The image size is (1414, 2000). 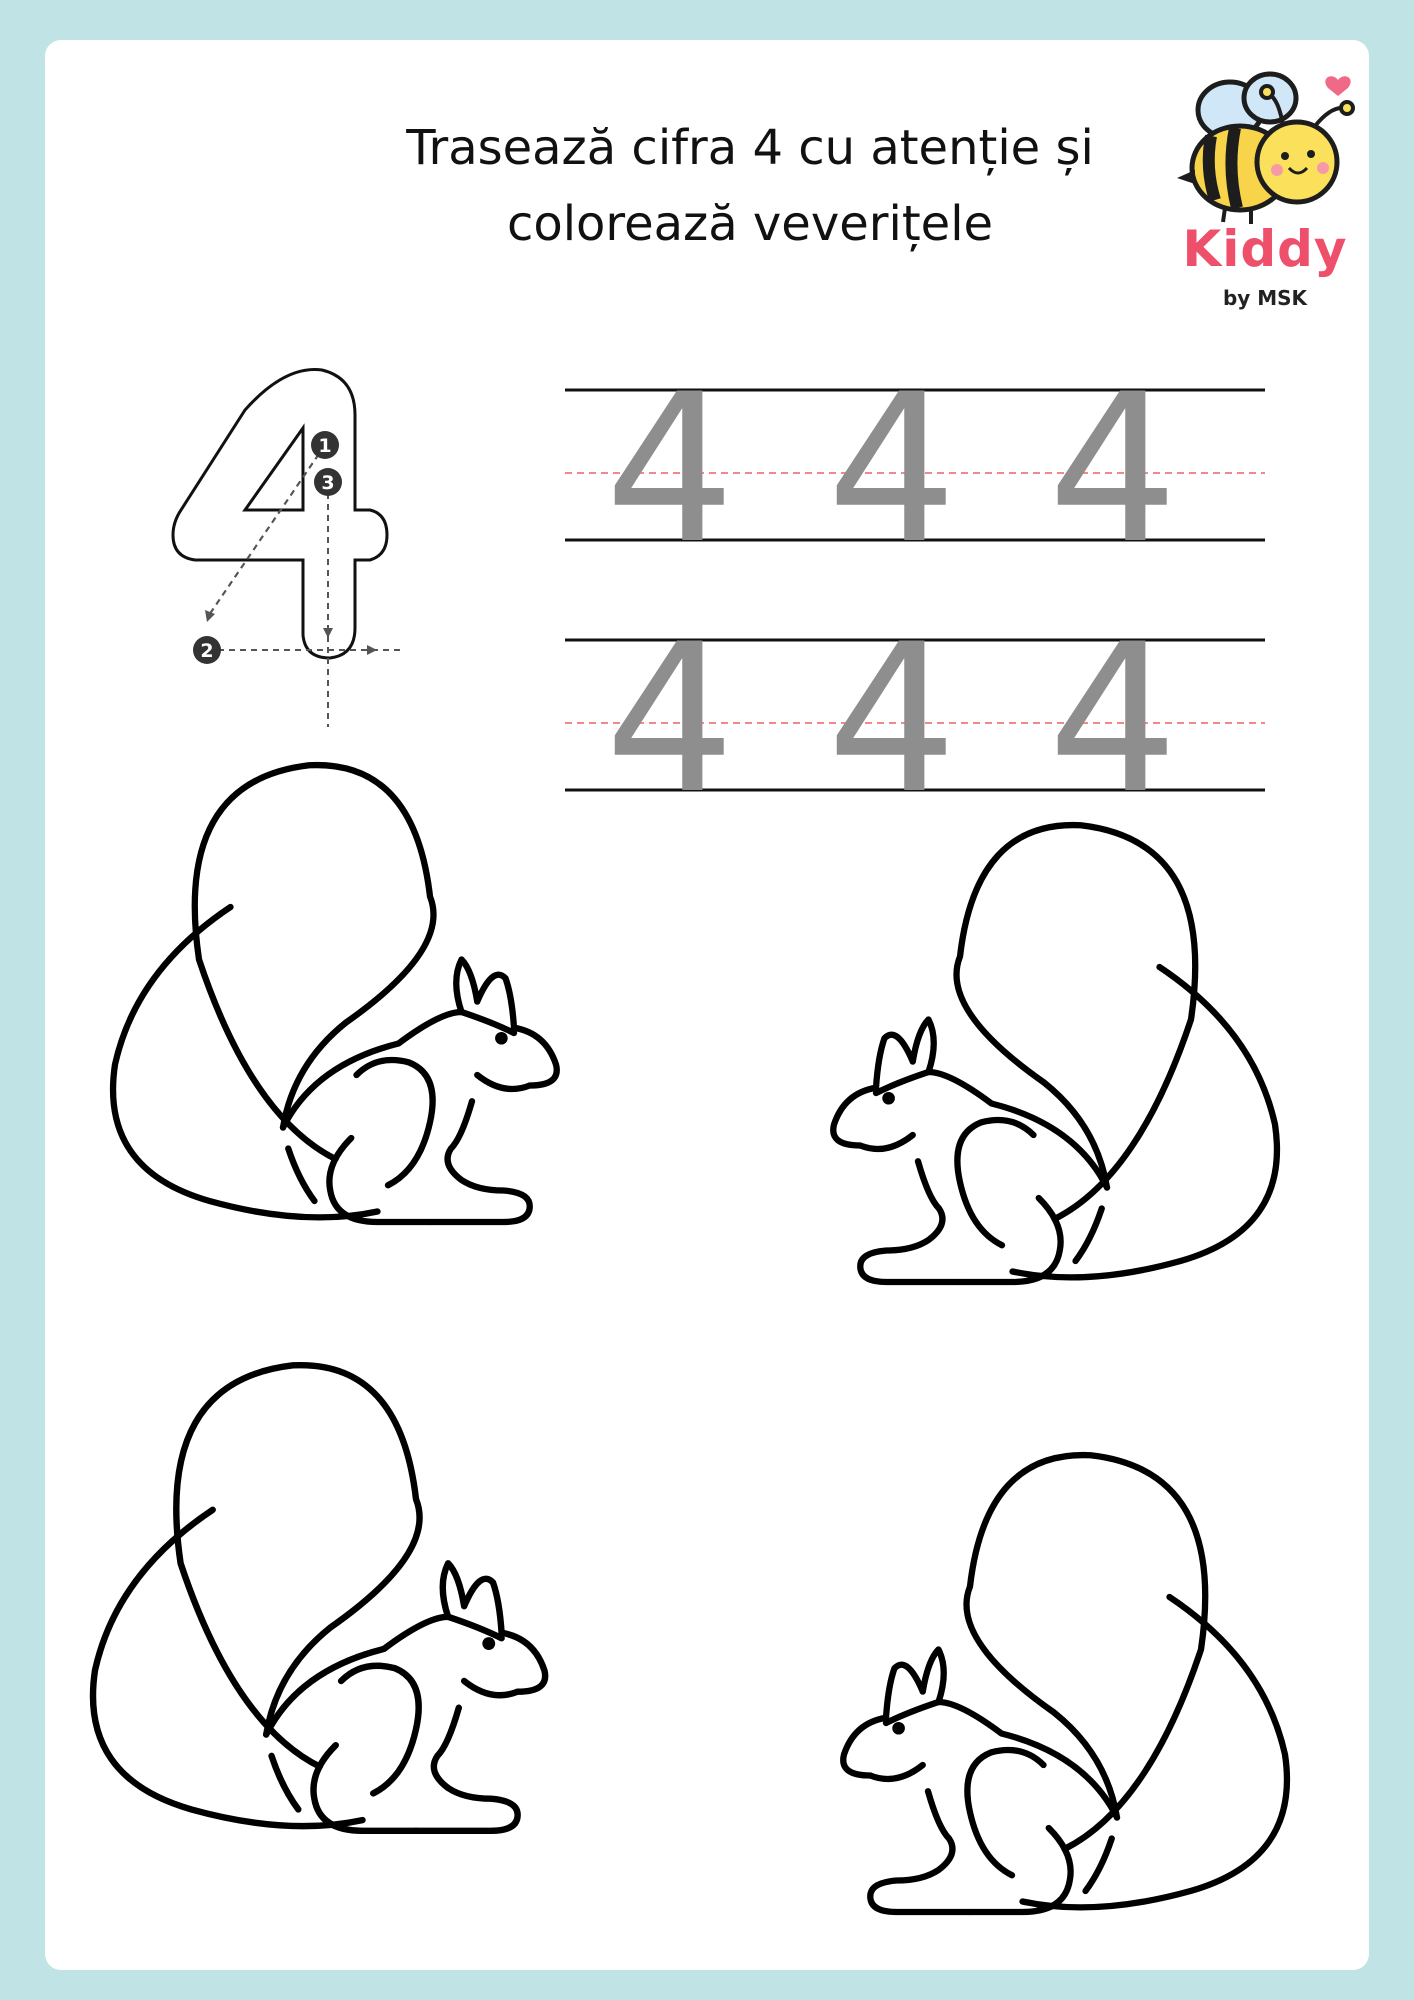 I want to click on step-1-marker: 1, so click(x=325, y=445).